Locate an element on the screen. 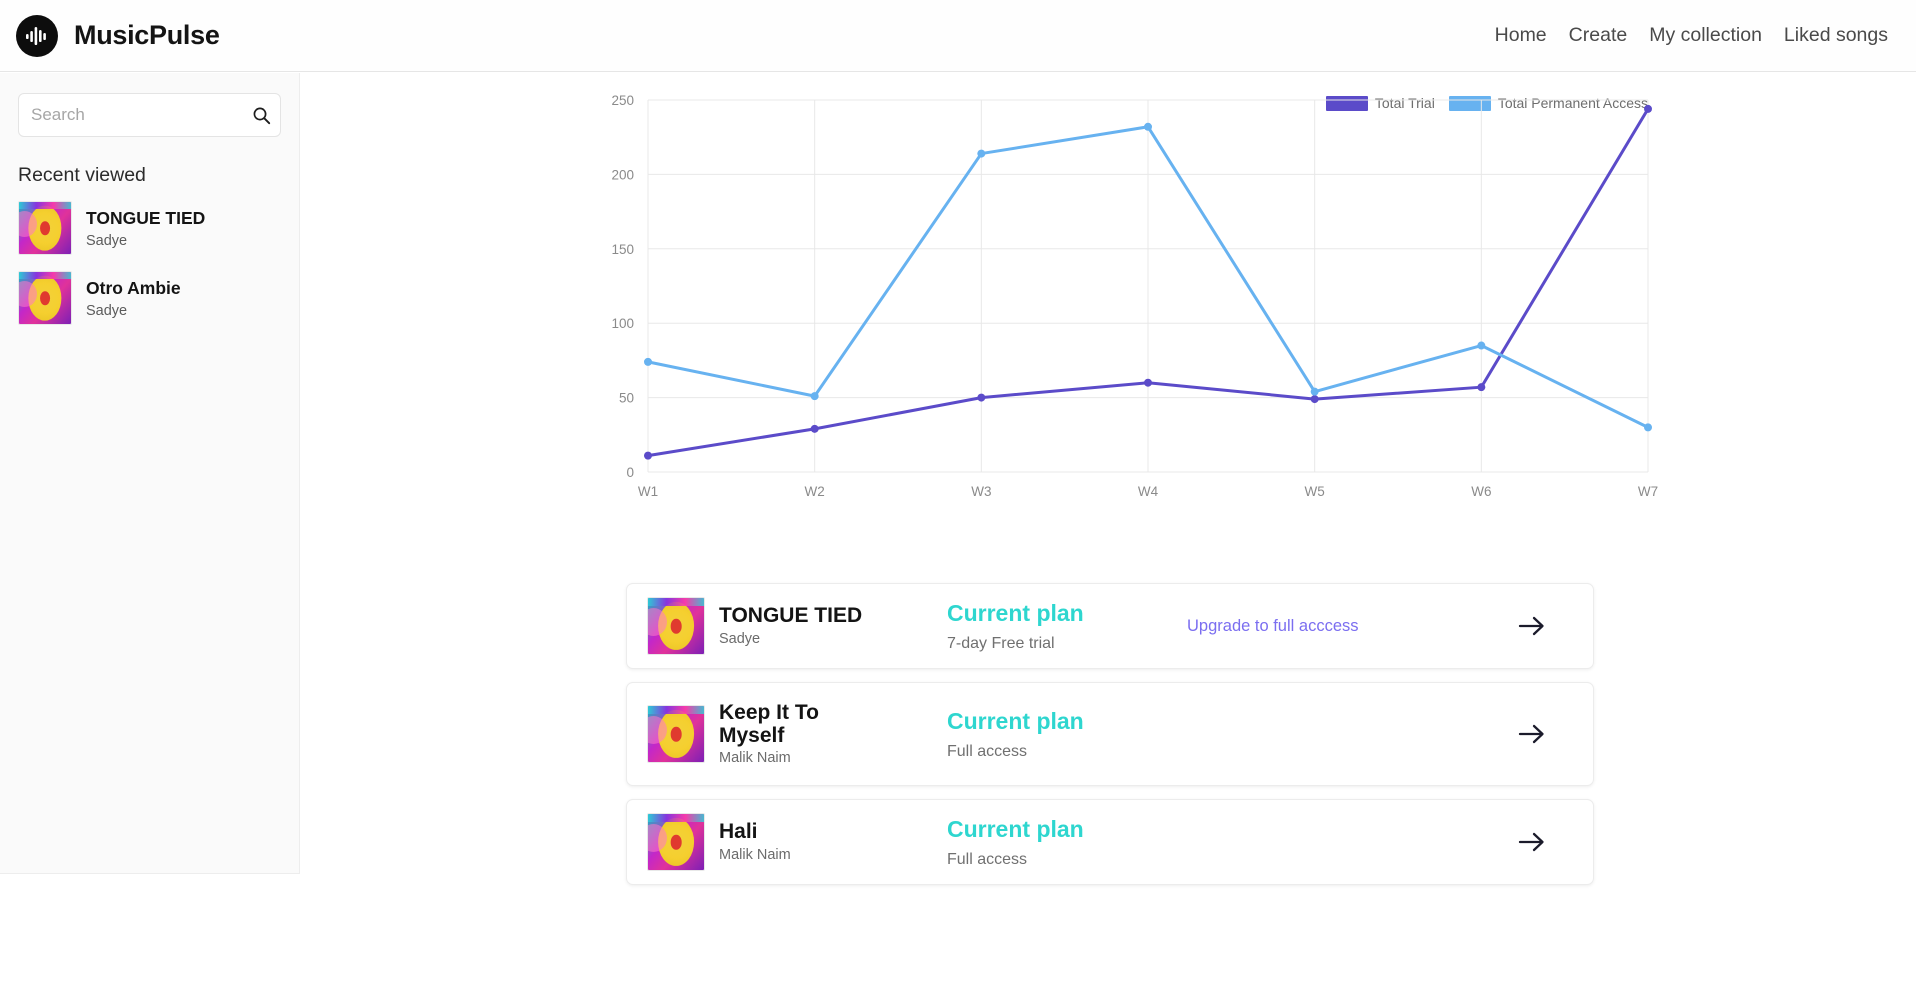  card-song-info: TONGUE TIED Sadye is located at coordinates (797, 626).